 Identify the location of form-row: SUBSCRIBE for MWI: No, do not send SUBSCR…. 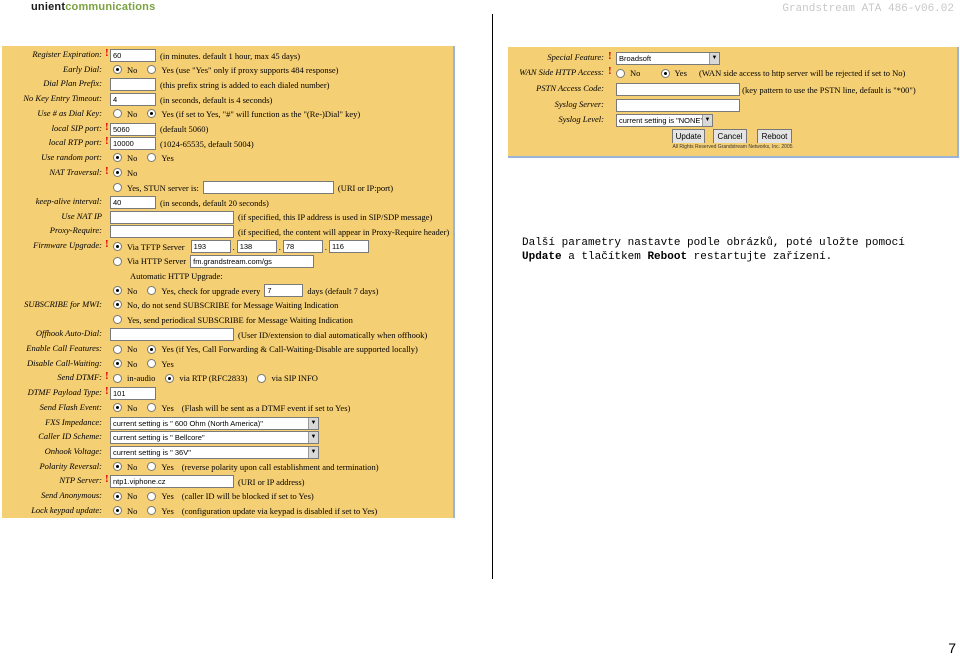
(227, 306).